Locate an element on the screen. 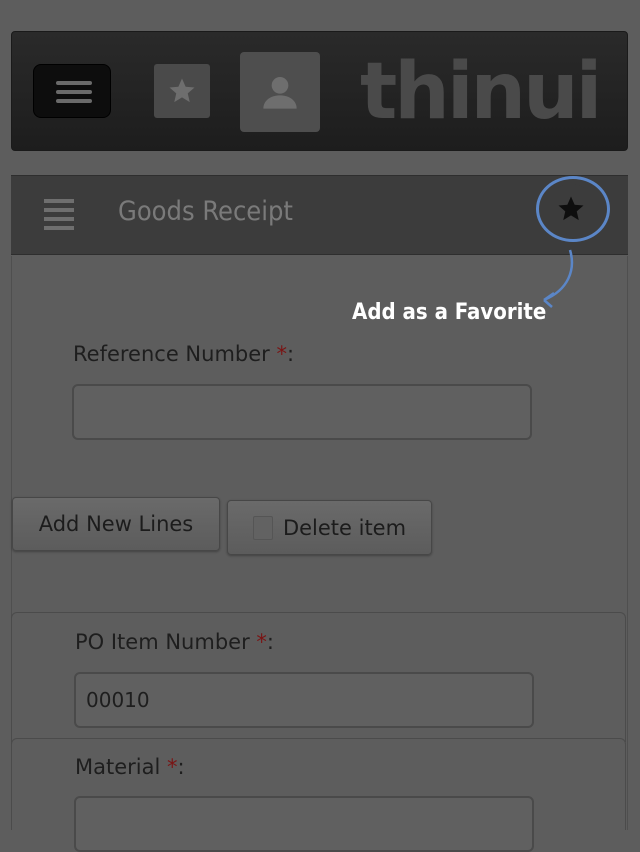 The width and height of the screenshot is (640, 852). reference-number-label: Reference Number *: is located at coordinates (184, 354).